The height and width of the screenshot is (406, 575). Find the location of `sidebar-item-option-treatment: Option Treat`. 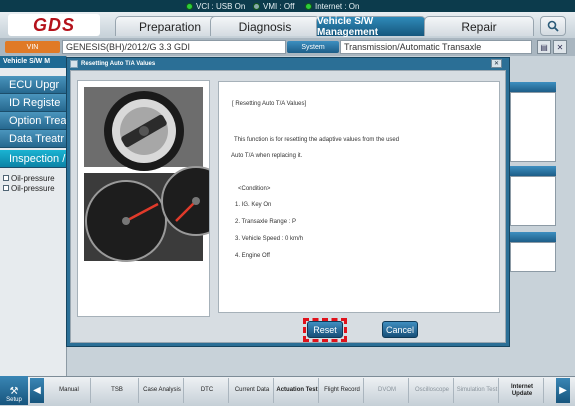

sidebar-item-option-treatment: Option Treat is located at coordinates (33, 121).